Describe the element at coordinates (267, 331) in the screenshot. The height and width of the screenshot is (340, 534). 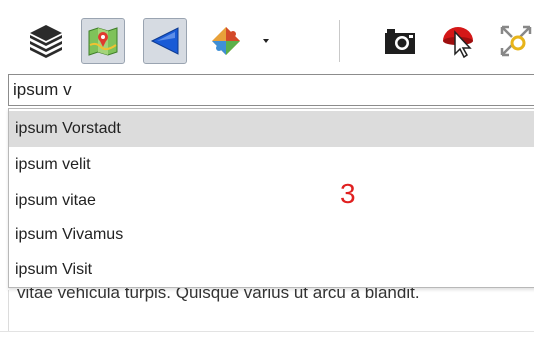
I see `content-divider` at that location.